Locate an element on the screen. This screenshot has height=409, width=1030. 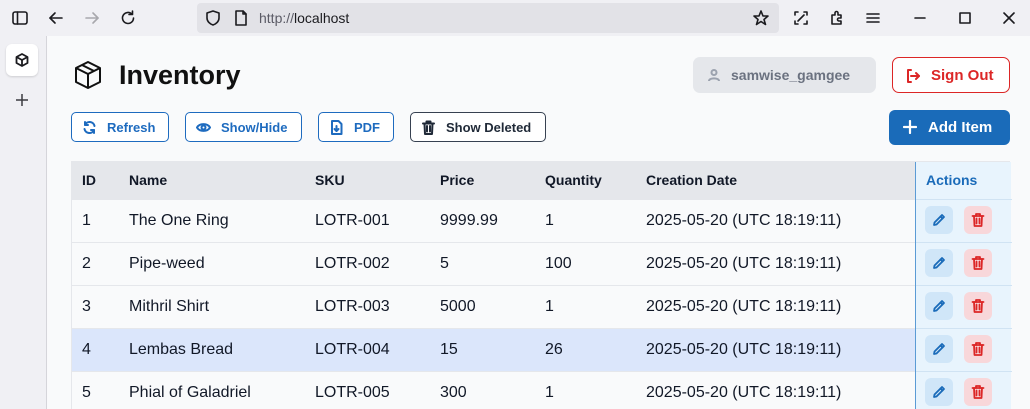
user-chip: samwise_gamgee is located at coordinates (784, 75).